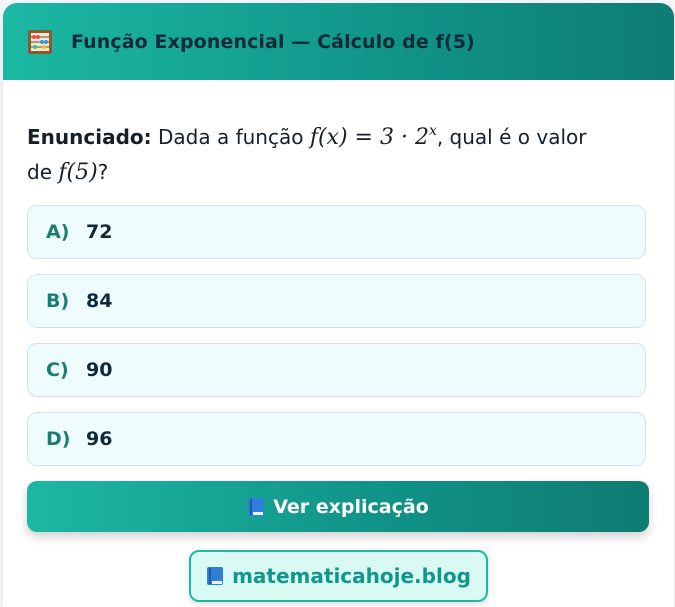 This screenshot has height=607, width=675. What do you see at coordinates (39, 172) in the screenshot?
I see `statement-line2: de` at bounding box center [39, 172].